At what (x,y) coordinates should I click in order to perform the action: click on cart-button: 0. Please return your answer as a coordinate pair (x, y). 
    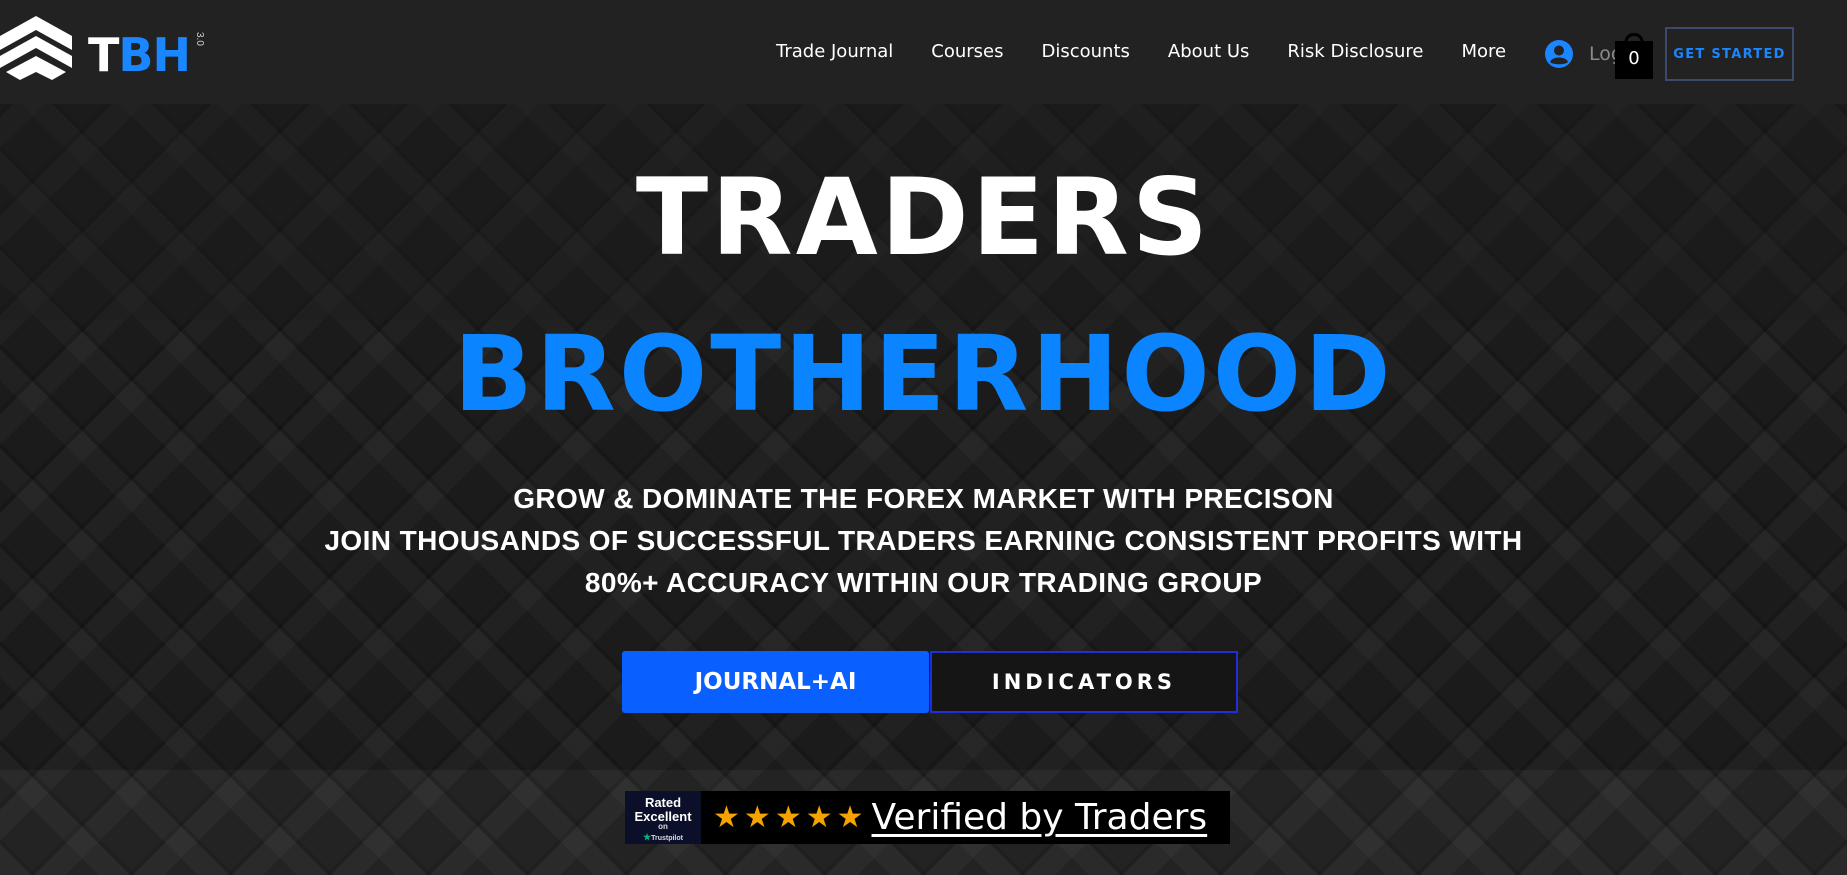
    Looking at the image, I should click on (1634, 55).